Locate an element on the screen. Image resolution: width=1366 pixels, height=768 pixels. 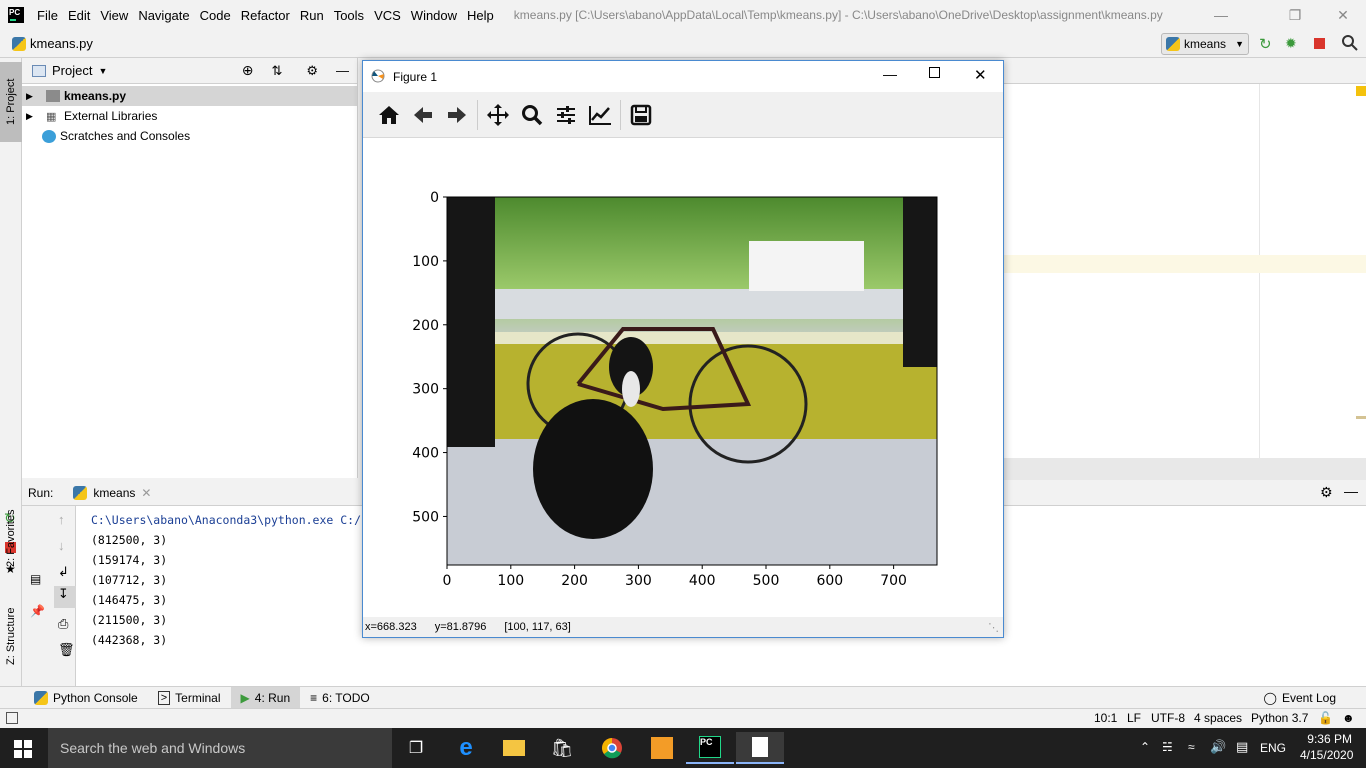
menu-vcs: VCS is located at coordinates (387, 15).